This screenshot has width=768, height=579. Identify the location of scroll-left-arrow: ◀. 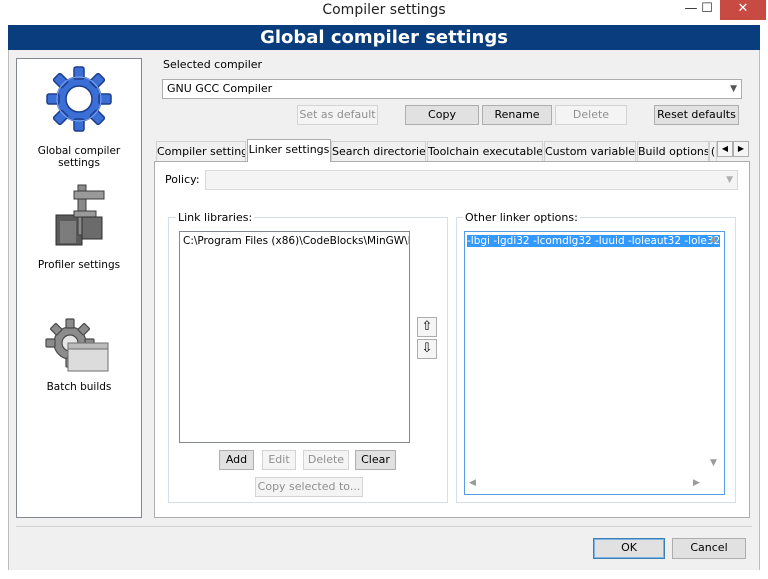
(472, 483).